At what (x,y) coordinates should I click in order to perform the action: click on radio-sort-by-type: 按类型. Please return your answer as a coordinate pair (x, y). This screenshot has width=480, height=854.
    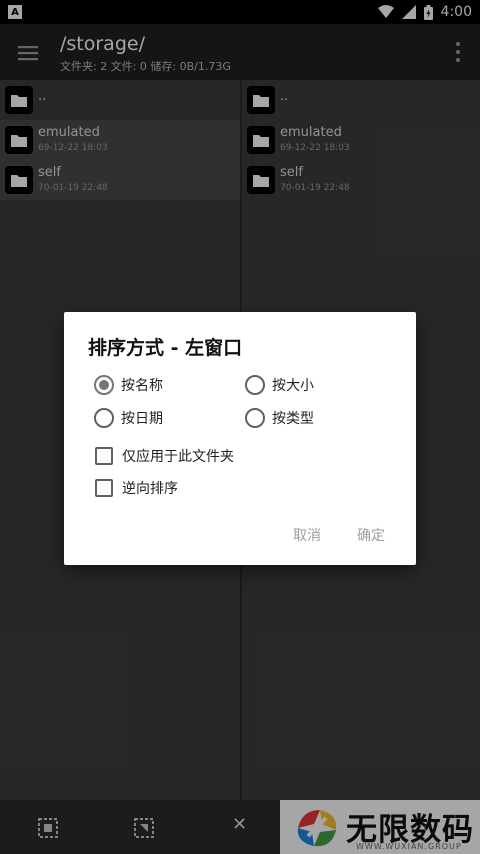
    Looking at the image, I should click on (279, 418).